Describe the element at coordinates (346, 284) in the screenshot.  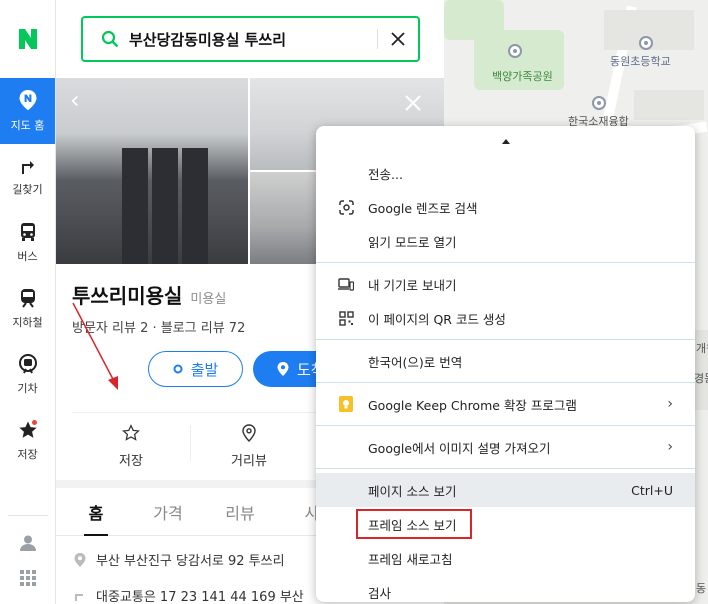
I see `devices-icon` at that location.